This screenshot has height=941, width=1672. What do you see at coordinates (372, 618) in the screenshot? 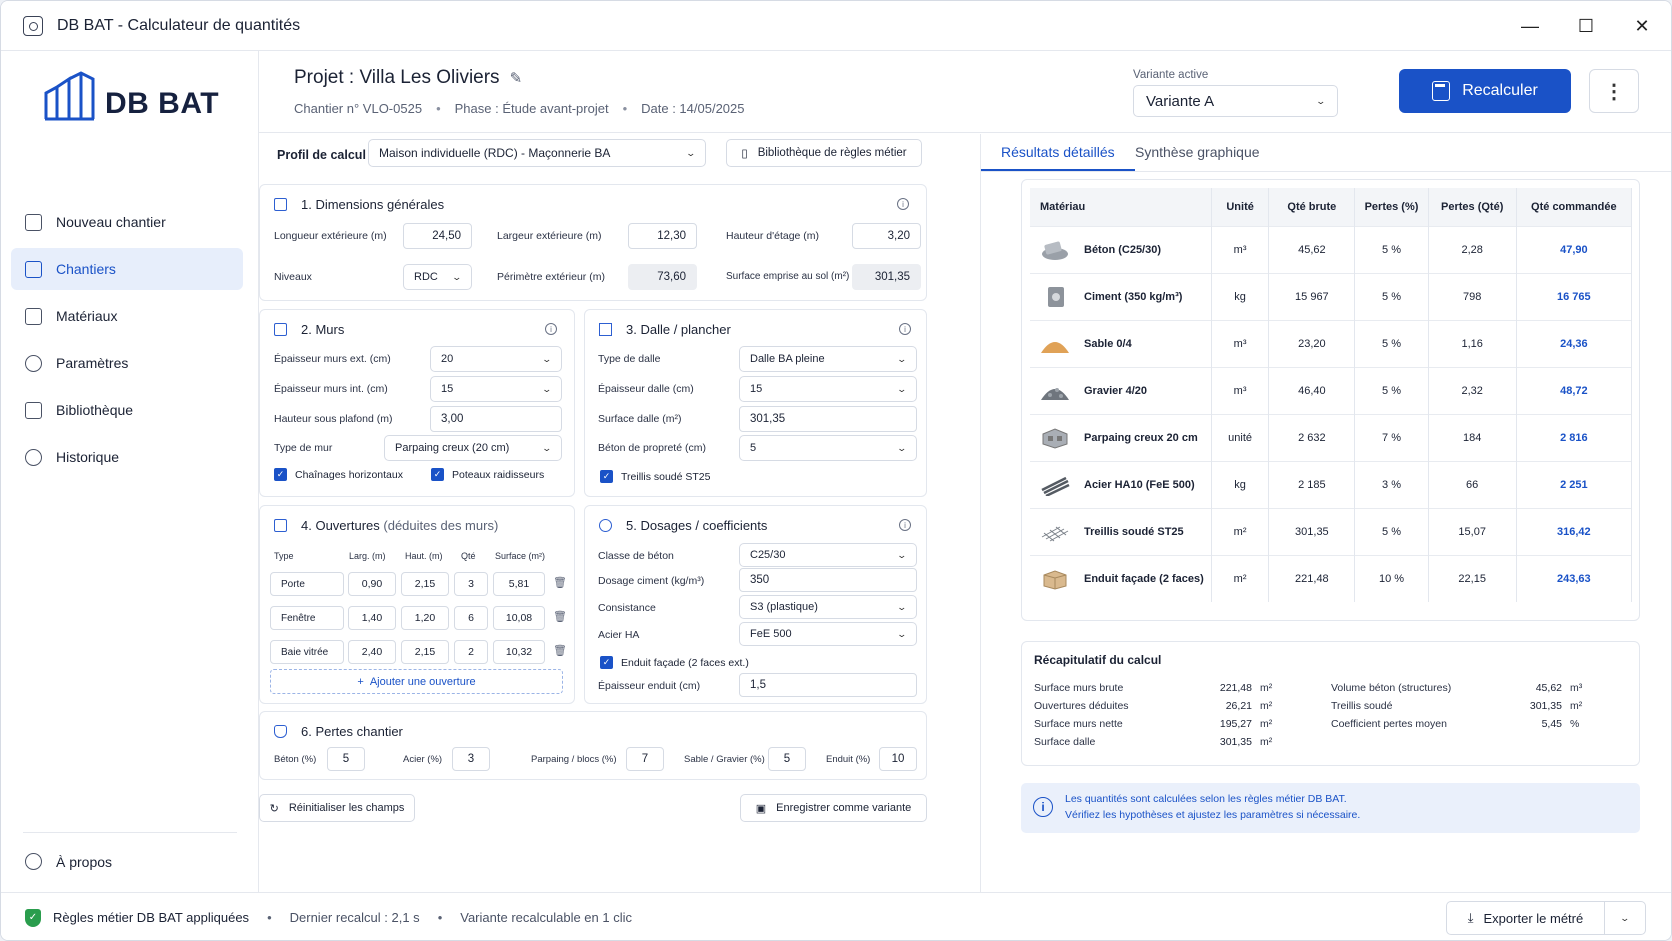
I see `ouverture-larg-input: 1,40` at bounding box center [372, 618].